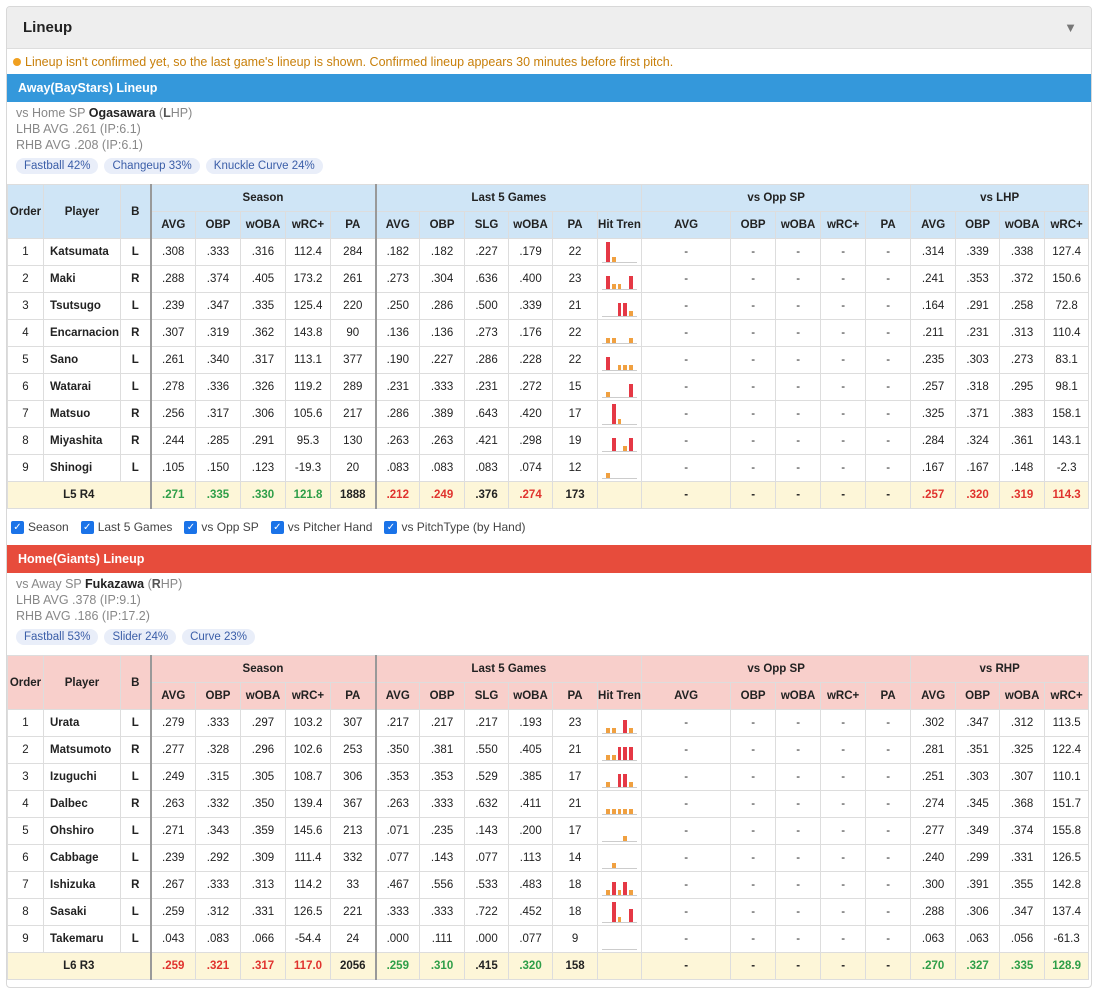  I want to click on triangle-down-icon: ▼, so click(1070, 27).